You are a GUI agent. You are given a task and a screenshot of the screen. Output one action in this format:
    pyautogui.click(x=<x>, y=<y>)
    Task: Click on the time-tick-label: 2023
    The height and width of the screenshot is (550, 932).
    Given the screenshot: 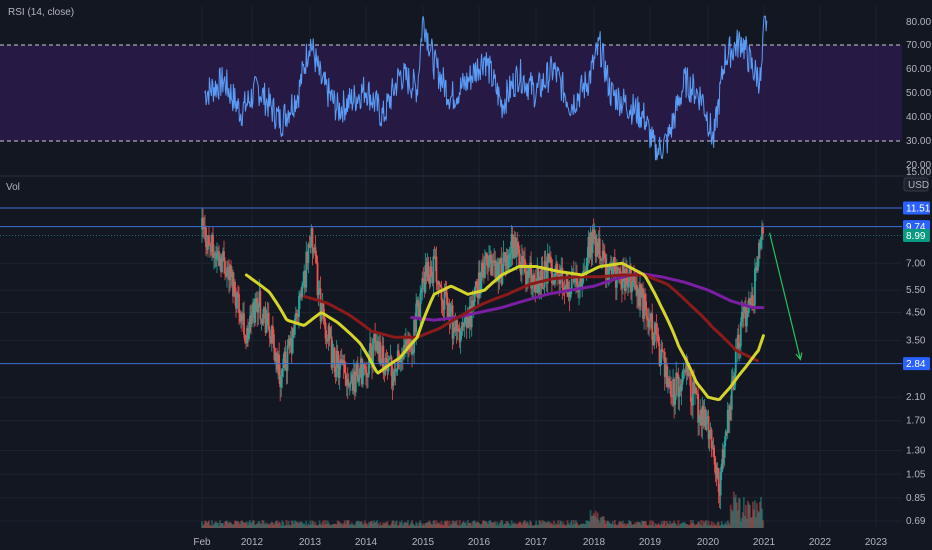 What is the action you would take?
    pyautogui.click(x=876, y=542)
    